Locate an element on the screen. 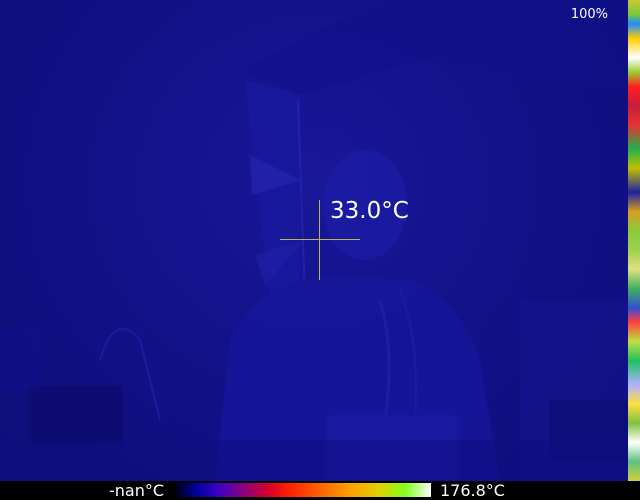  crosshair-vertical-line is located at coordinates (319, 240).